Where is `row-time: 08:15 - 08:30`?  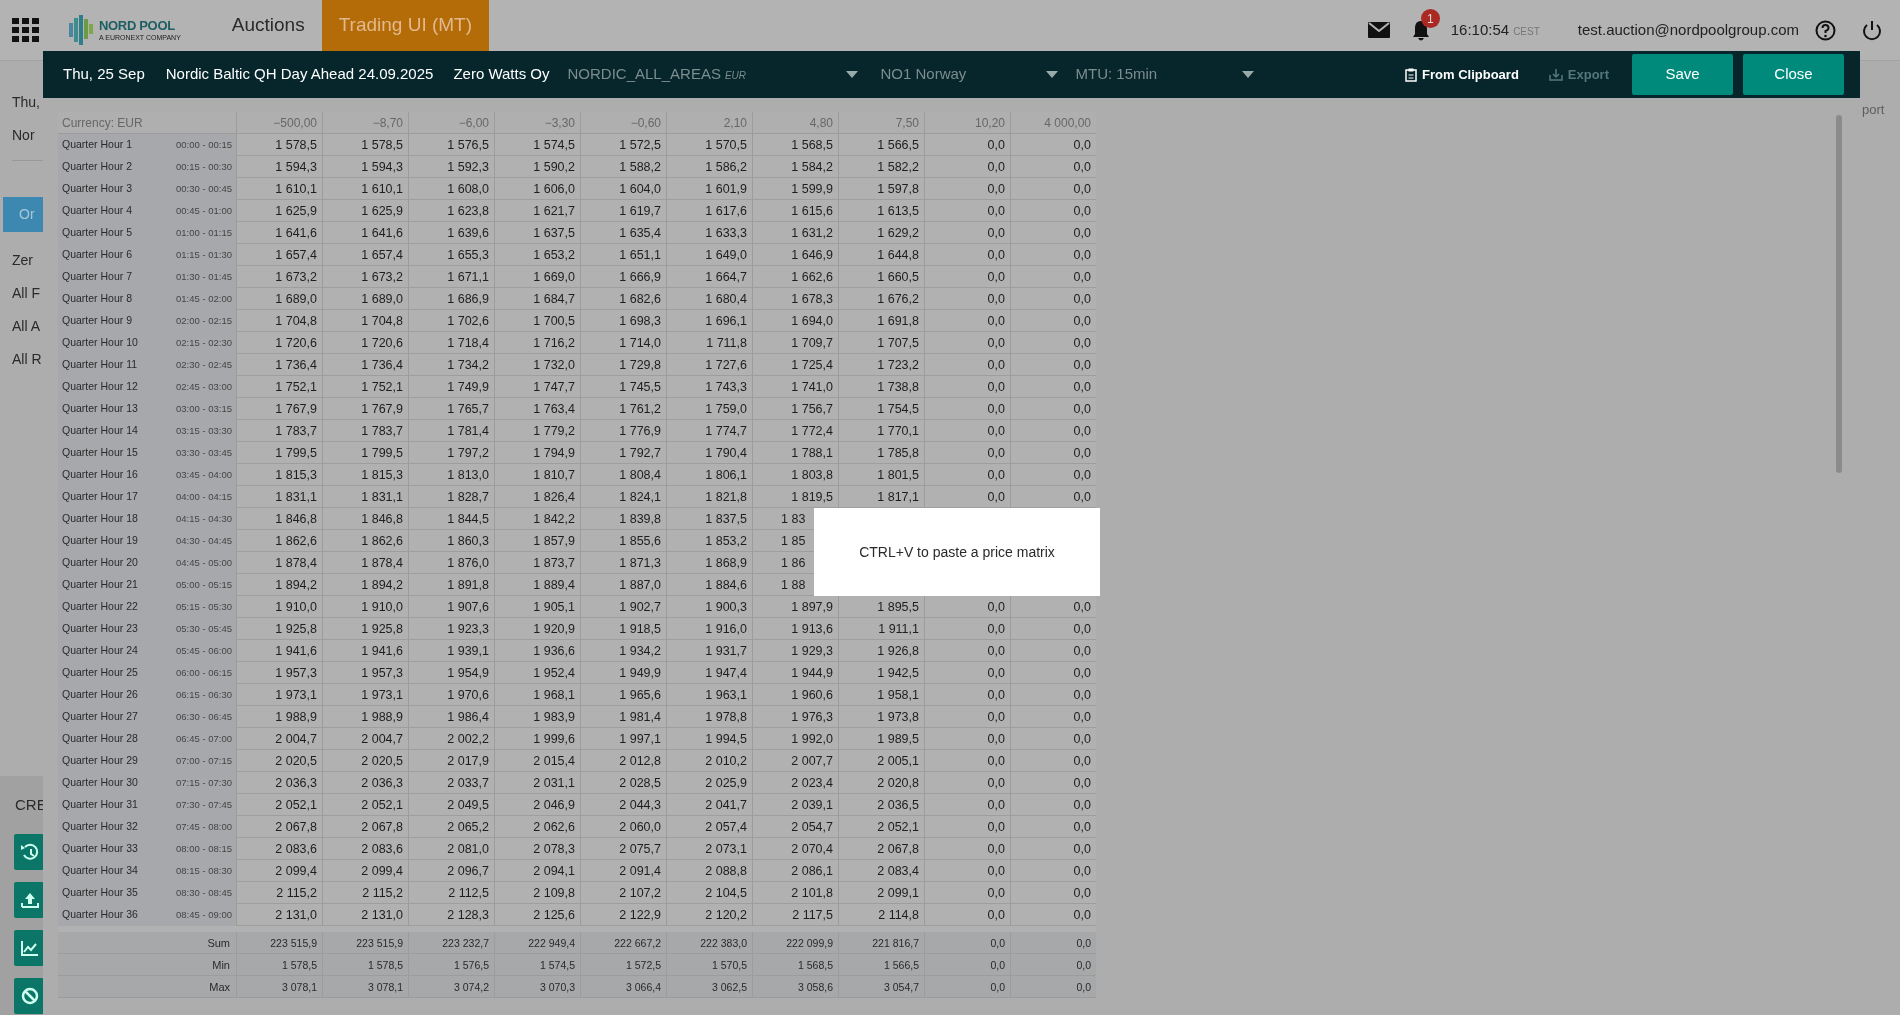 row-time: 08:15 - 08:30 is located at coordinates (204, 870).